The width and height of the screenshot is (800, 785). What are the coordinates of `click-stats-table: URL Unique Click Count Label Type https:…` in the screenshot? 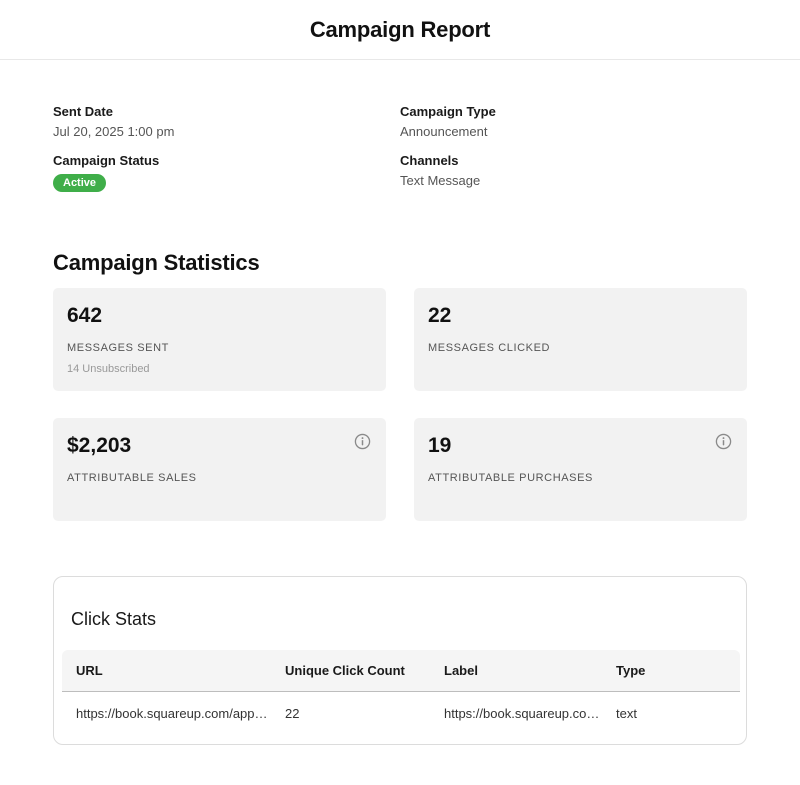 It's located at (401, 692).